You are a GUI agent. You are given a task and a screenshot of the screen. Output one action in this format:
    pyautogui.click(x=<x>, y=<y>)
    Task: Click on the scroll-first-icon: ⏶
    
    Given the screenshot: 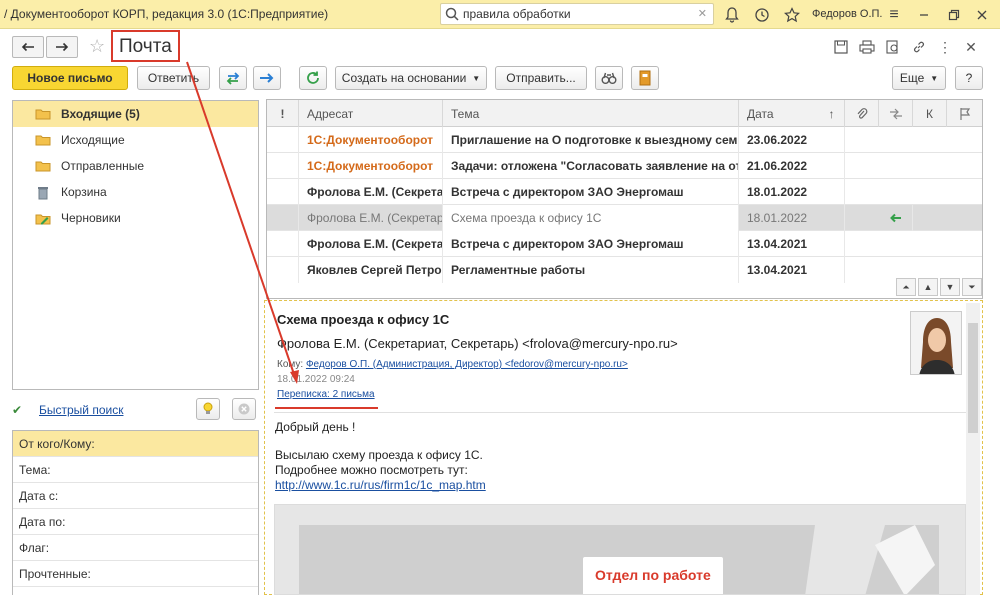 What is the action you would take?
    pyautogui.click(x=906, y=287)
    